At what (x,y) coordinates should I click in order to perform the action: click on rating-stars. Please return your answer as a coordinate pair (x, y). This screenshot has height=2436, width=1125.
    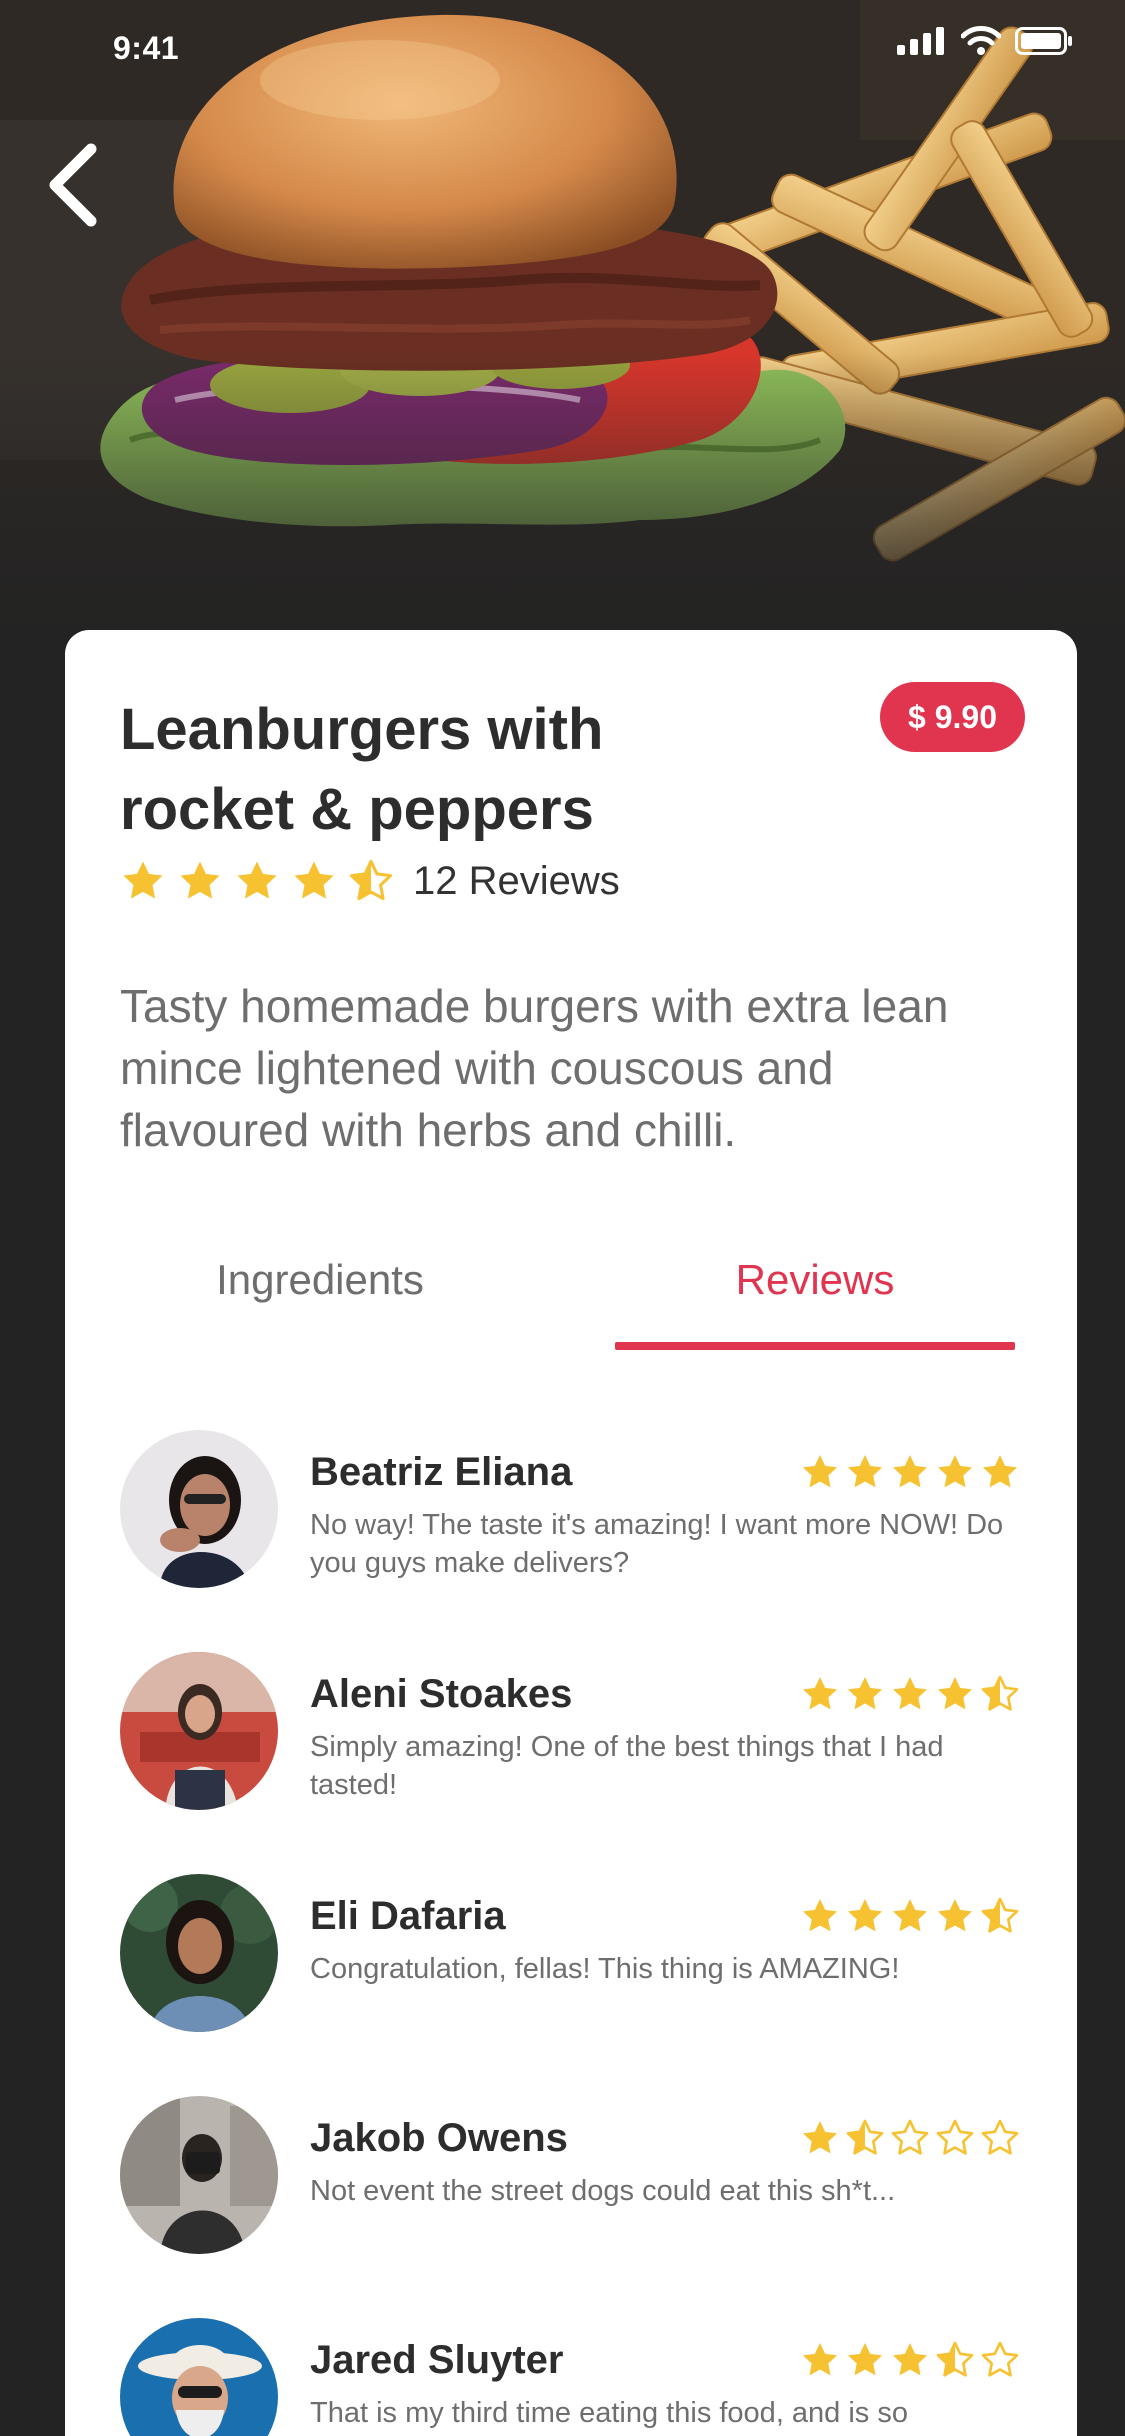
    Looking at the image, I should click on (262, 881).